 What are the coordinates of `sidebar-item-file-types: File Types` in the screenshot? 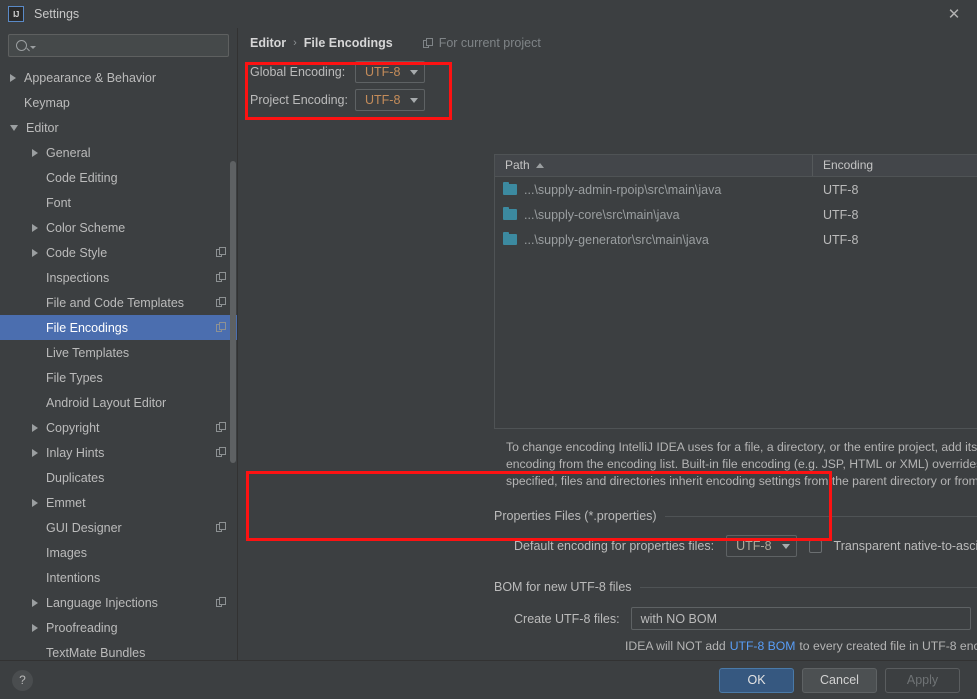 It's located at (118, 377).